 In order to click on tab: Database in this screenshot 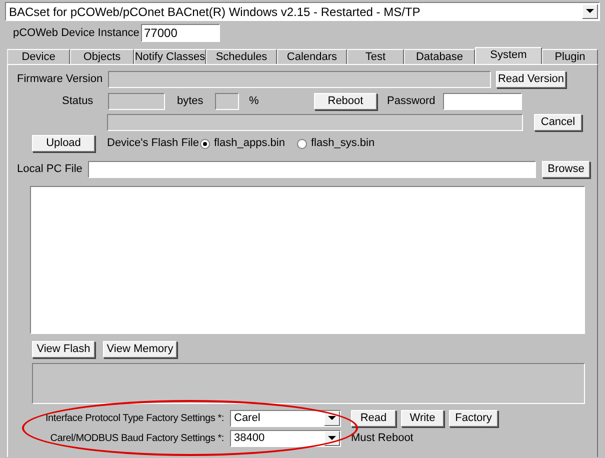, I will do `click(439, 56)`.